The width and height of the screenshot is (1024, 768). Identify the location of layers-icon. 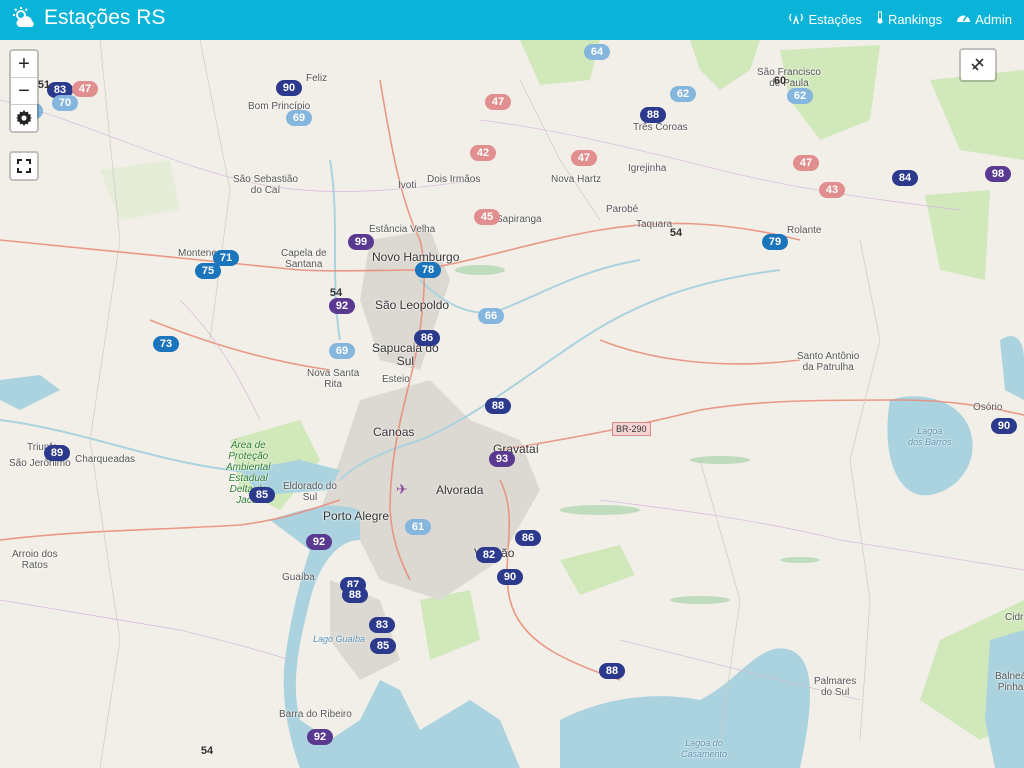
(978, 63).